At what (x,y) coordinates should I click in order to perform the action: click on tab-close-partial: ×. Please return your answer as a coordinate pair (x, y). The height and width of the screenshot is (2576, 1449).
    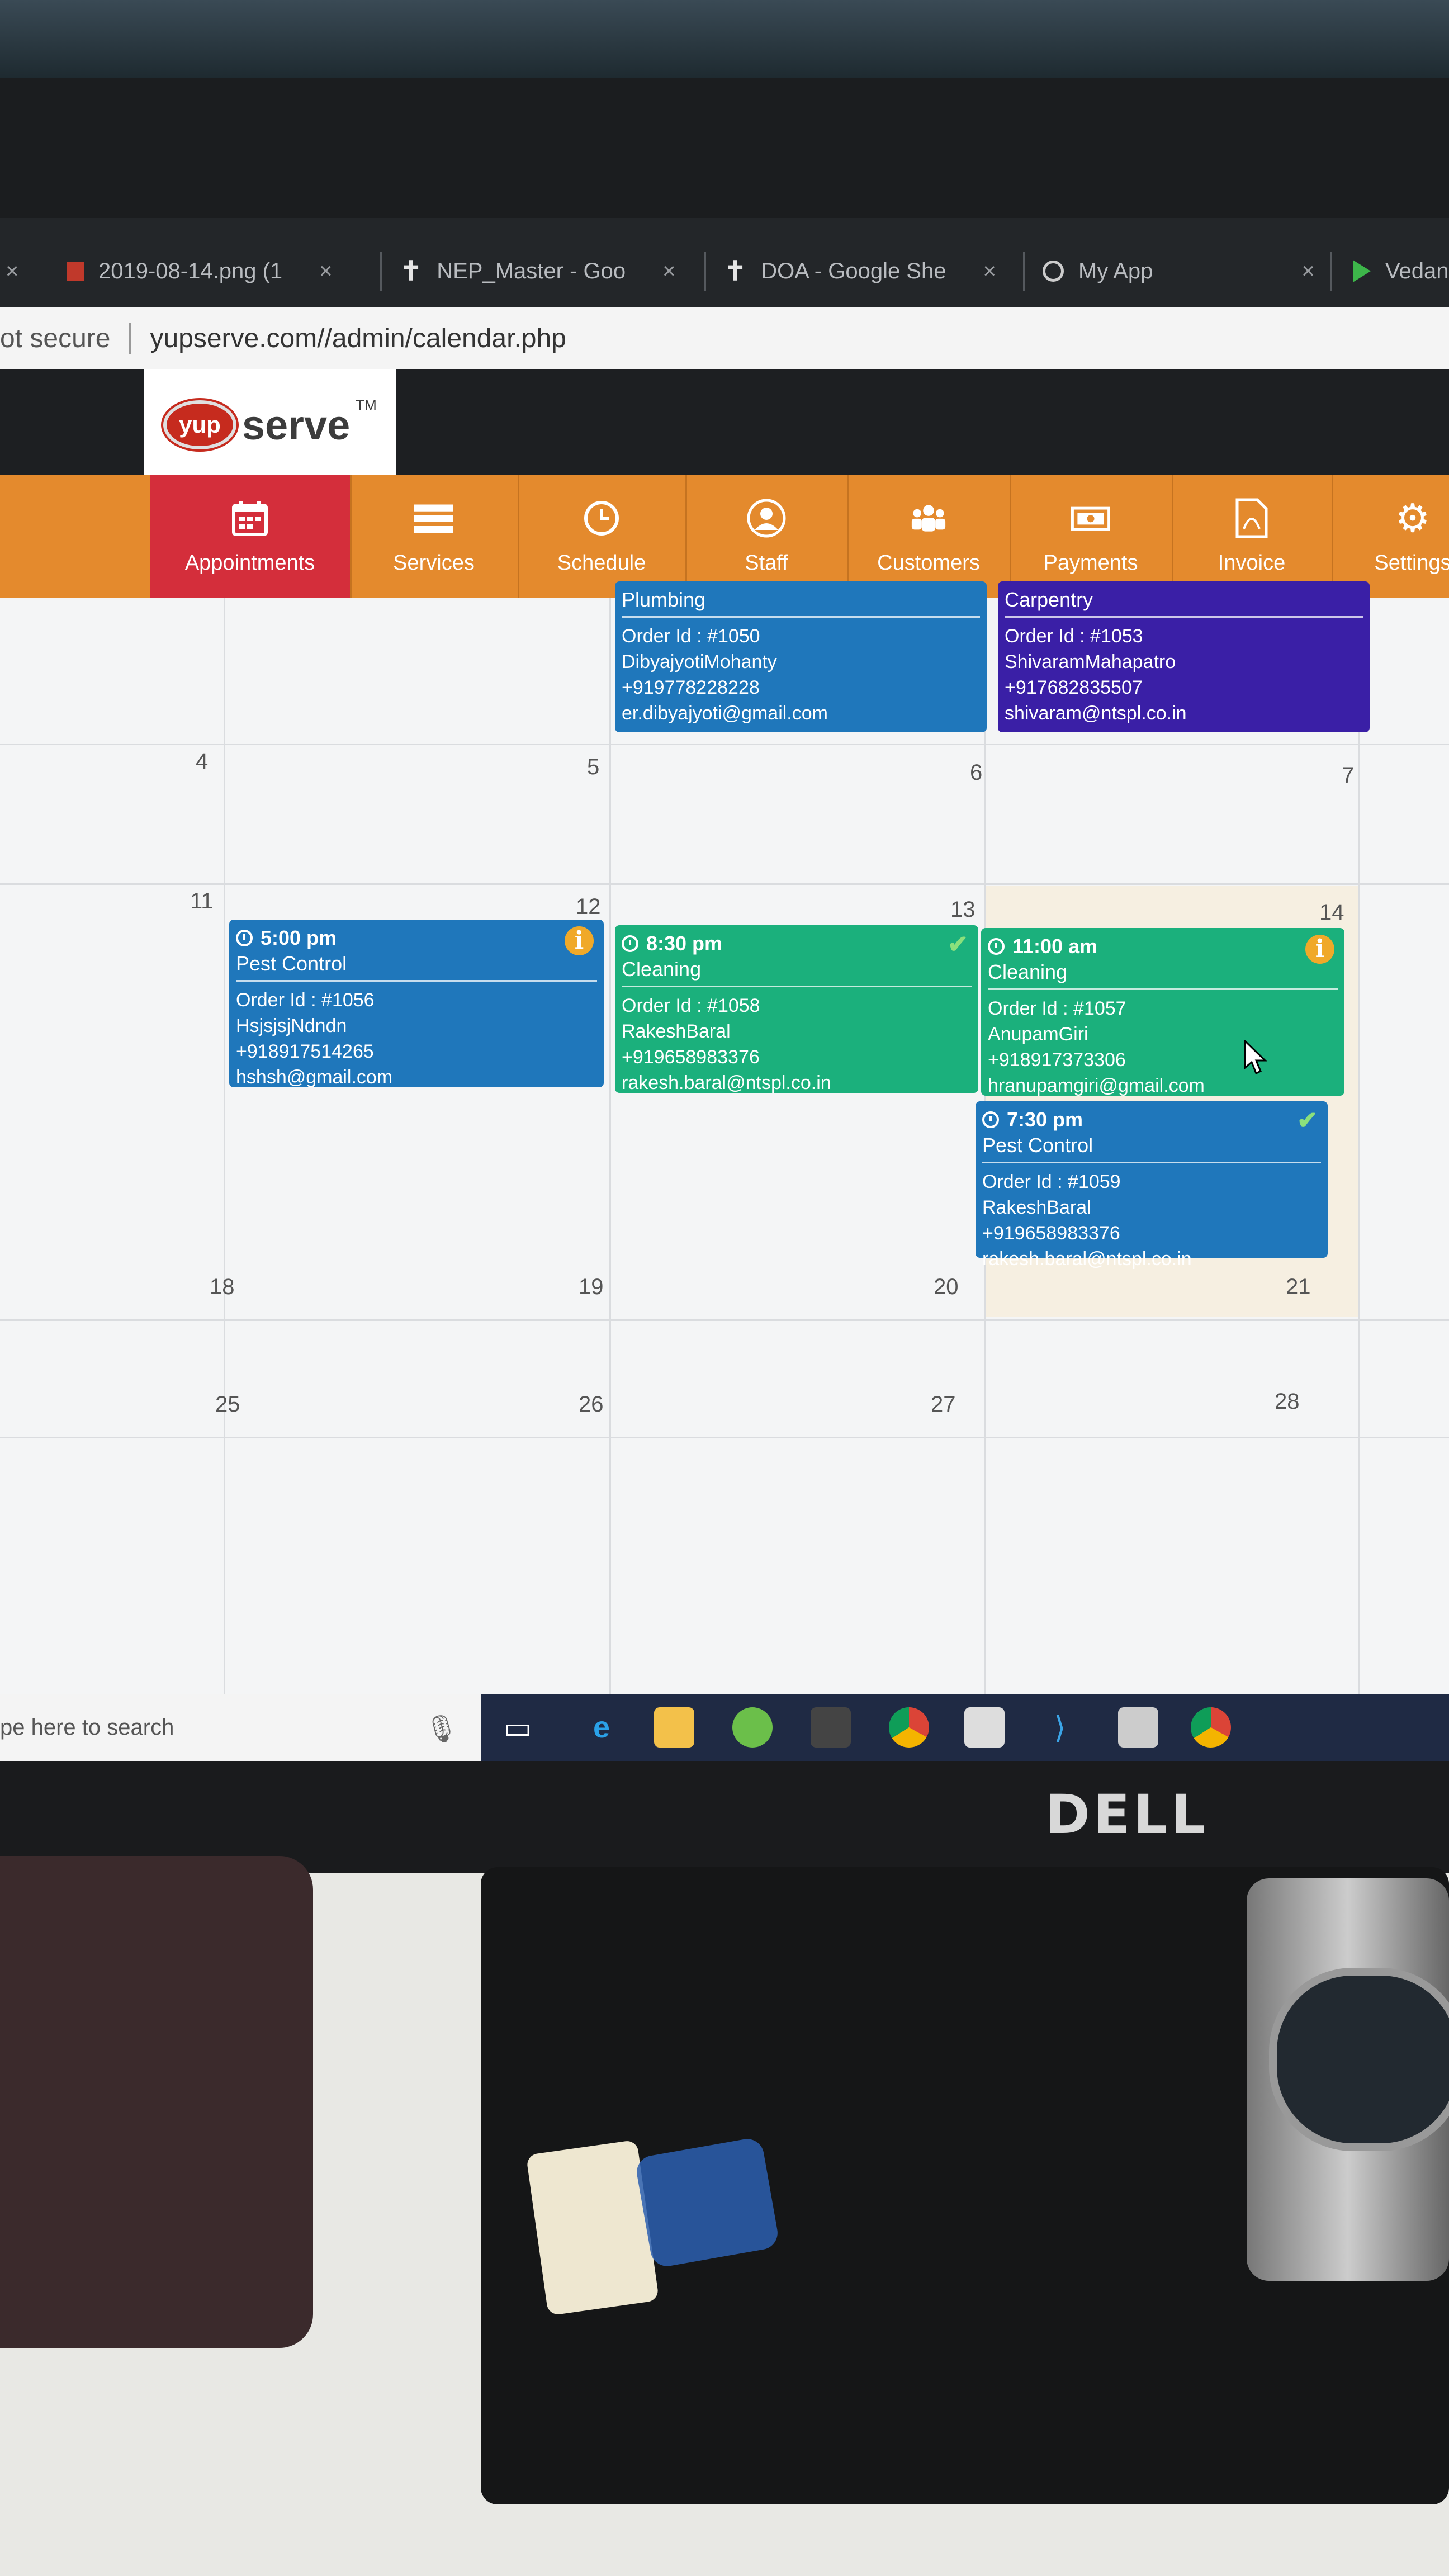
    Looking at the image, I should click on (12, 271).